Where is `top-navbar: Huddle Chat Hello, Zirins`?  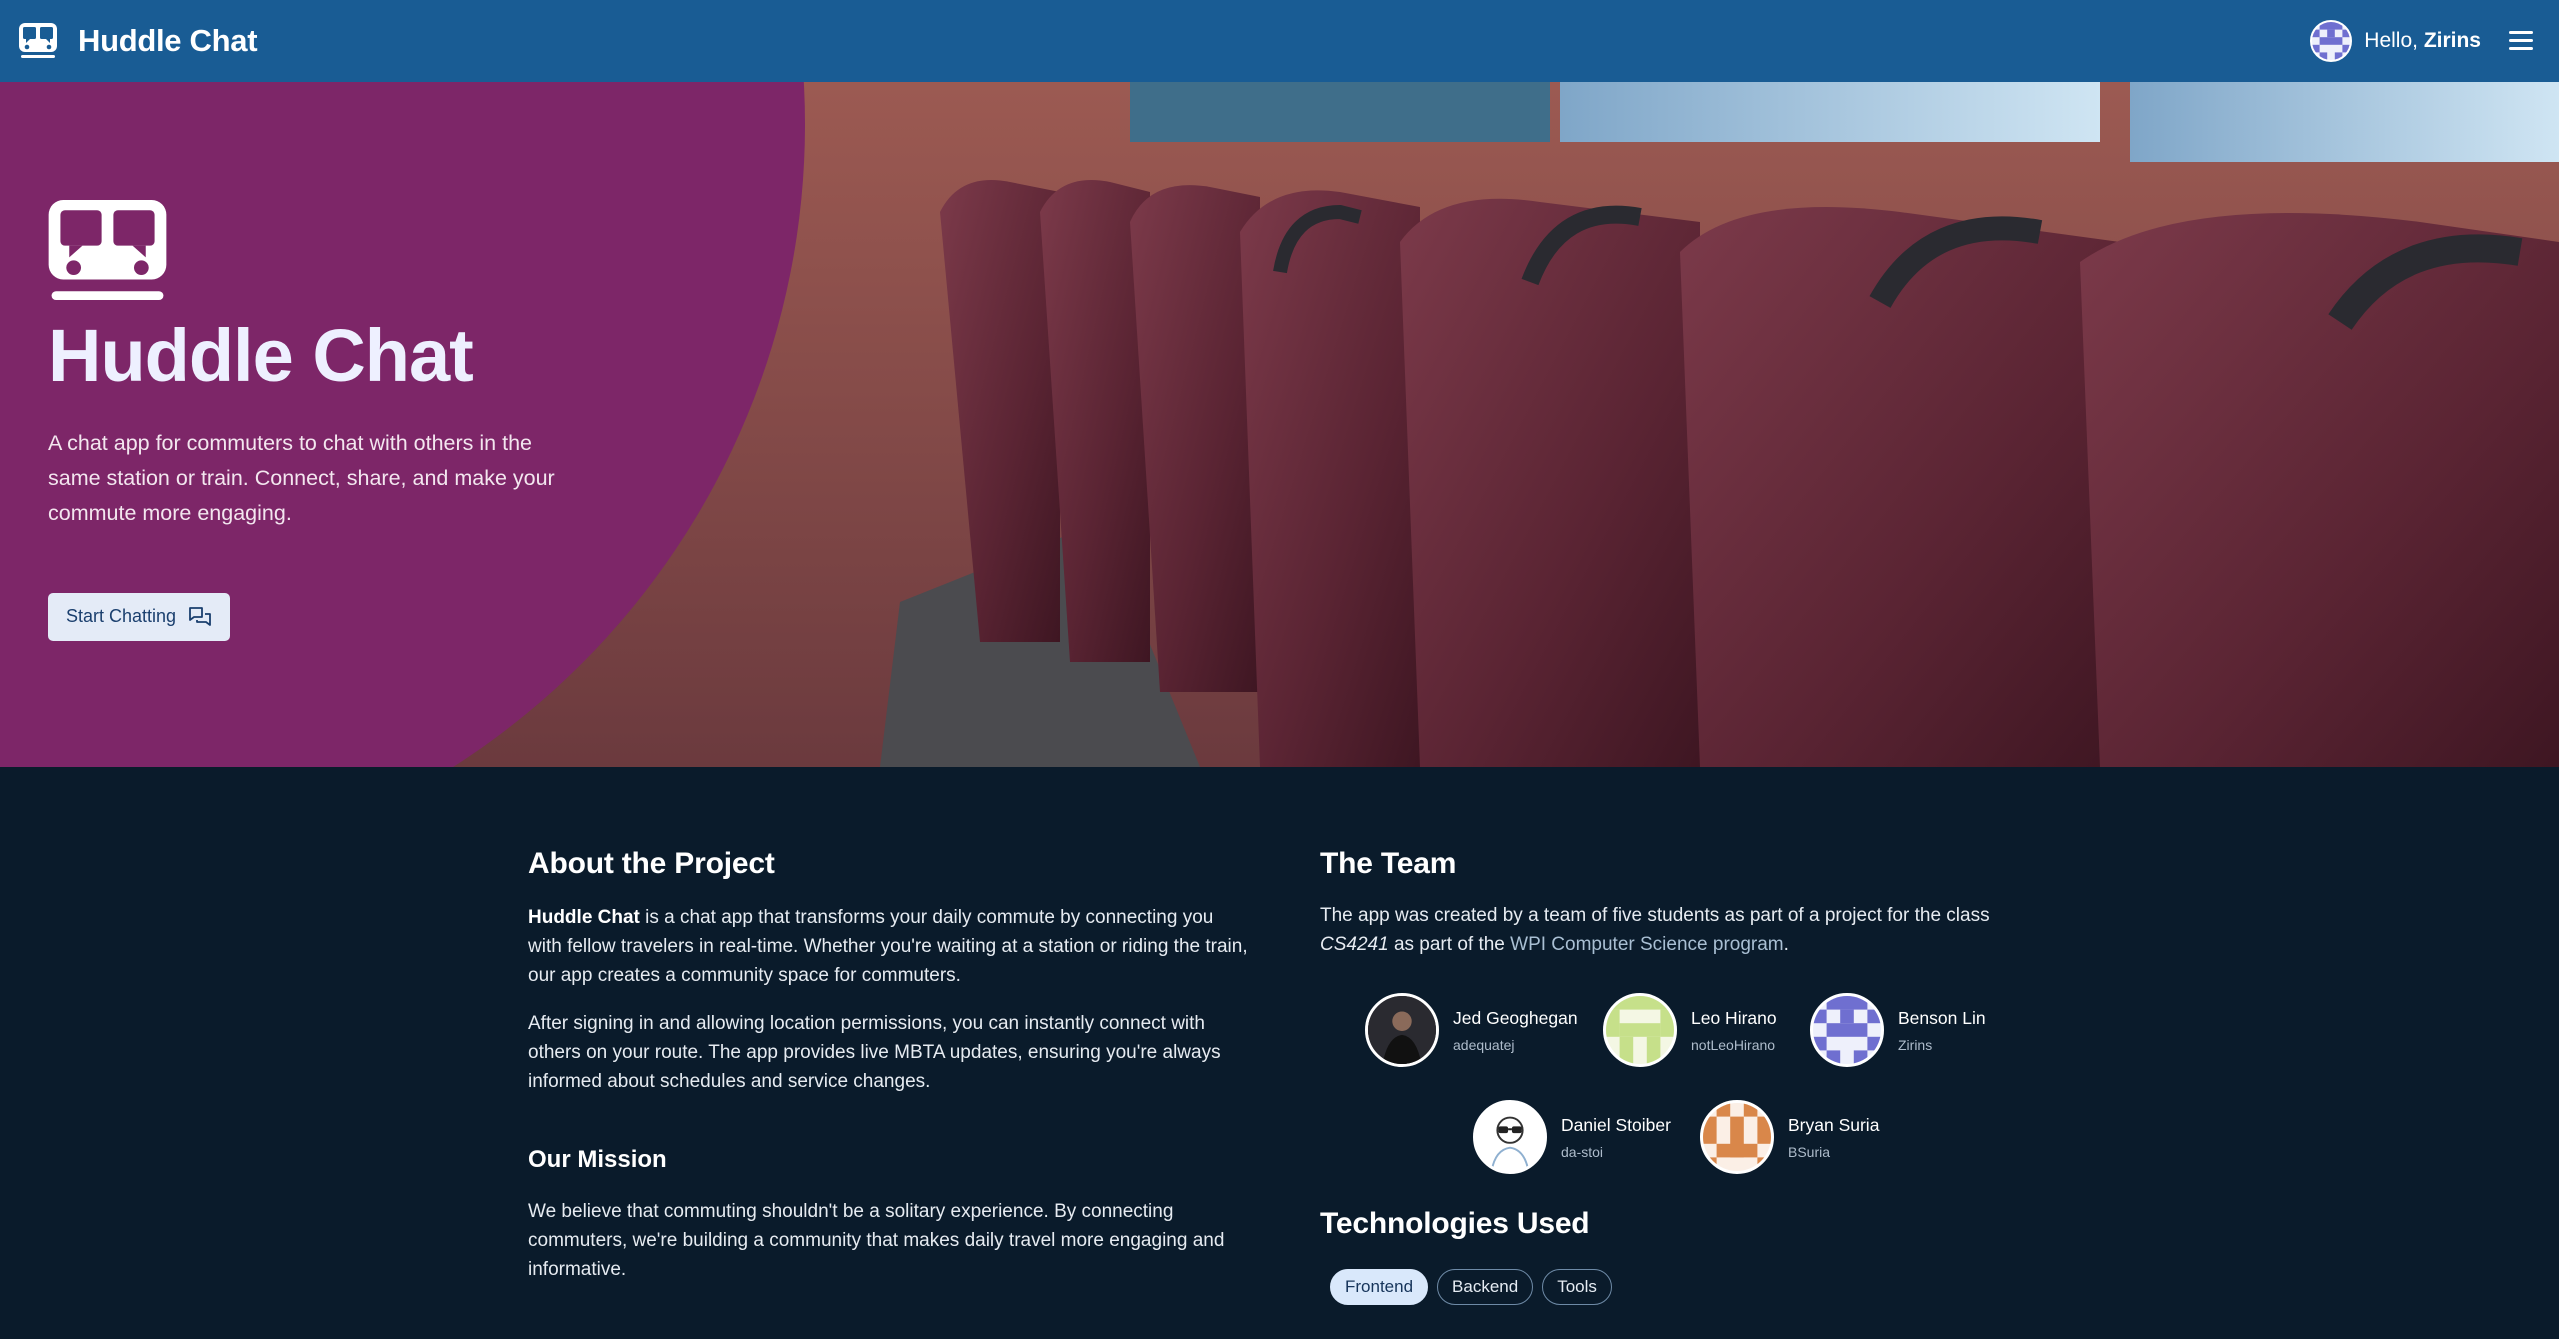
top-navbar: Huddle Chat Hello, Zirins is located at coordinates (1279, 41).